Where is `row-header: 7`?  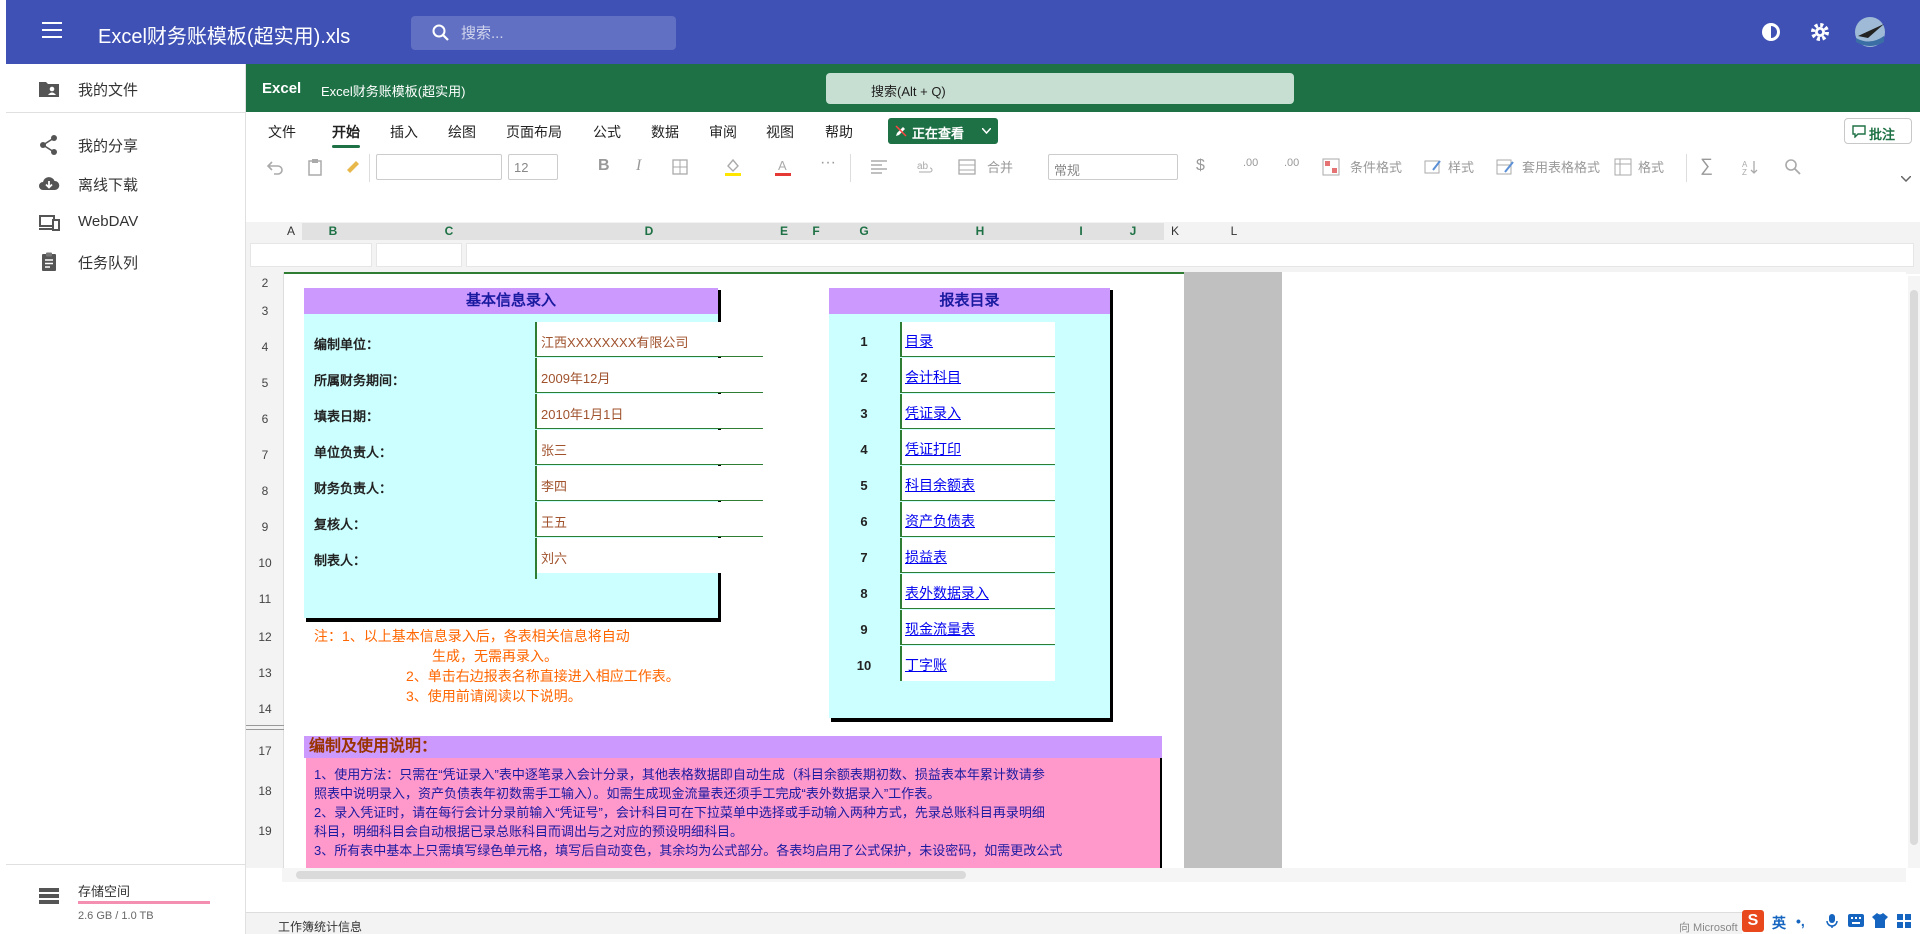 row-header: 7 is located at coordinates (265, 455).